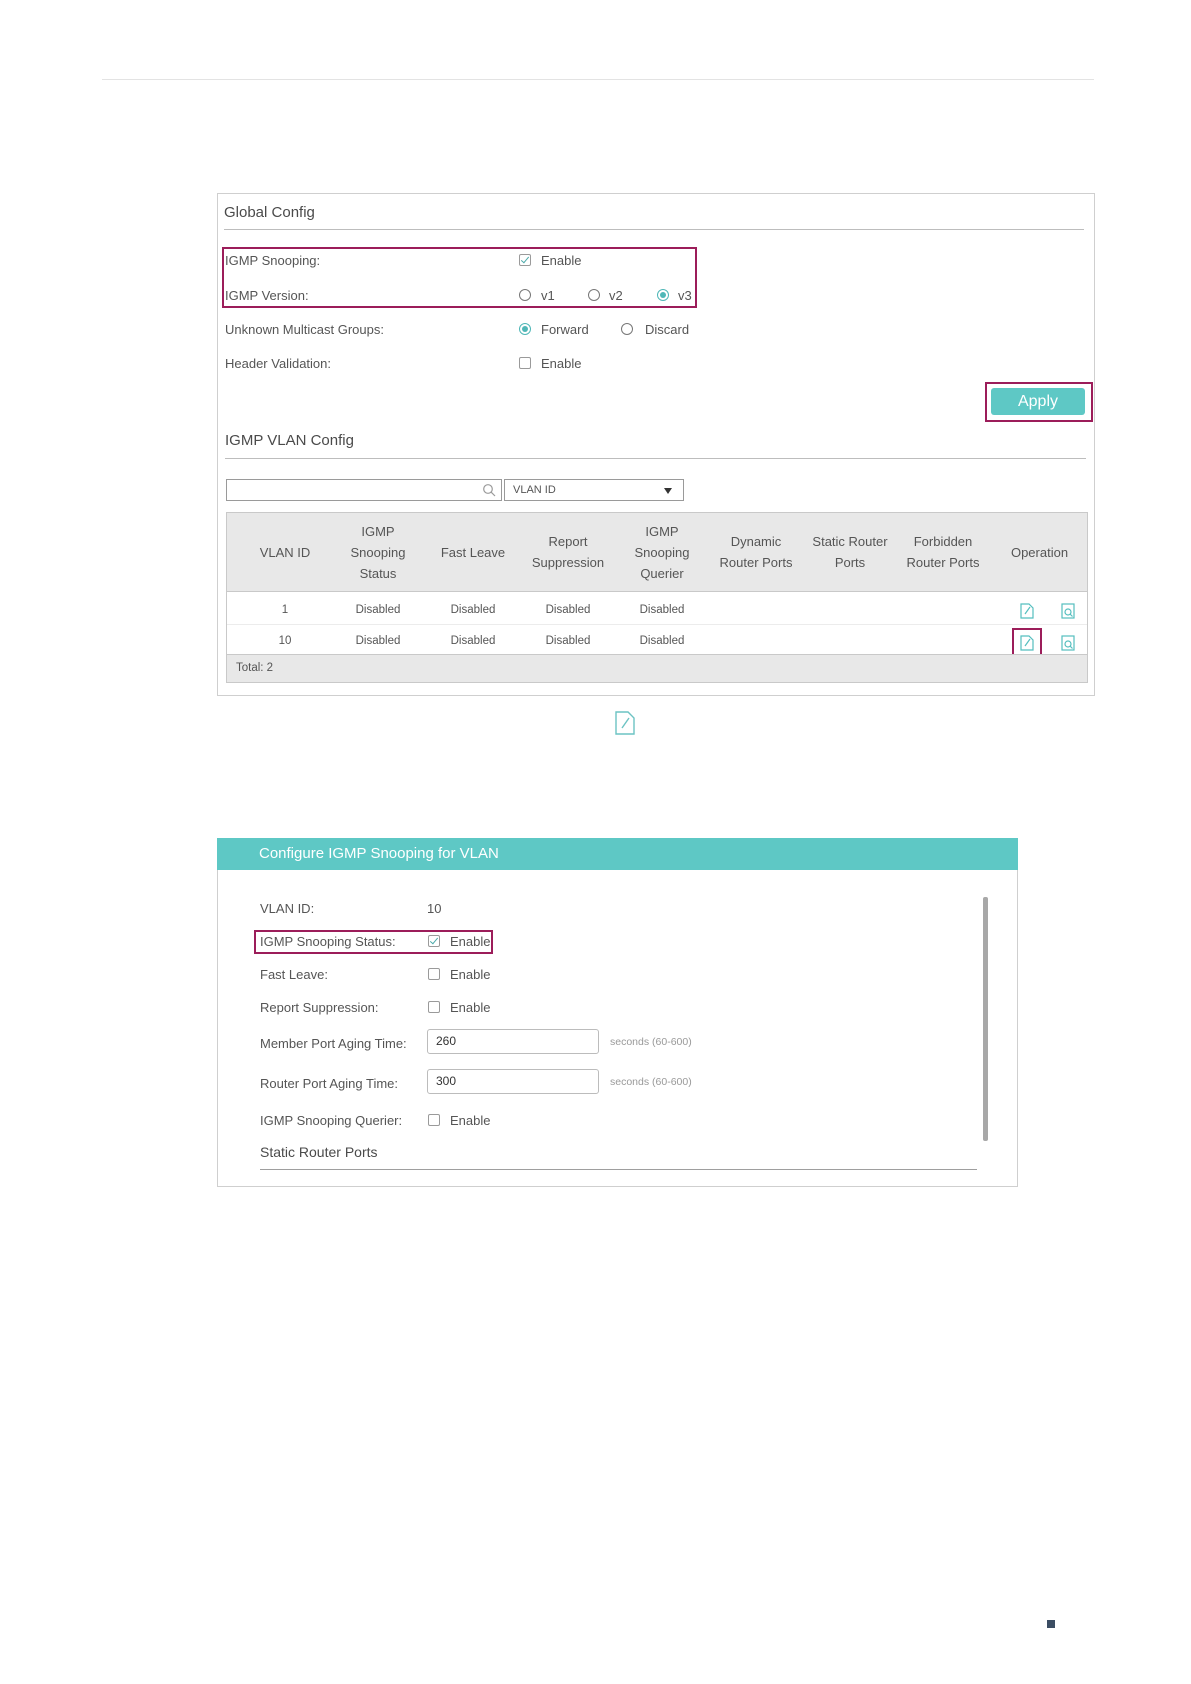 Image resolution: width=1191 pixels, height=1684 pixels. Describe the element at coordinates (304, 329) in the screenshot. I see `unknown-multicast-label: Unknown Multicast Groups:` at that location.